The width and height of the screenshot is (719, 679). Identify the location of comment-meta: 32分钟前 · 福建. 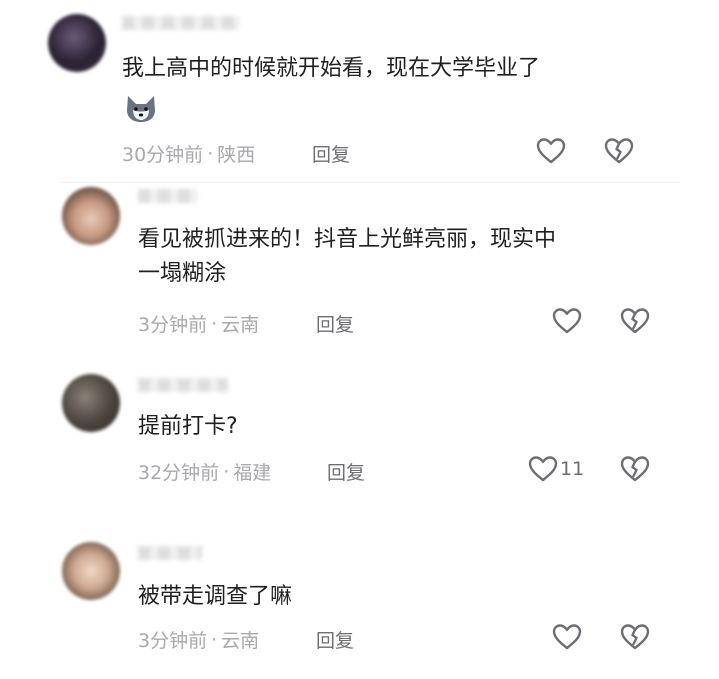
(204, 471).